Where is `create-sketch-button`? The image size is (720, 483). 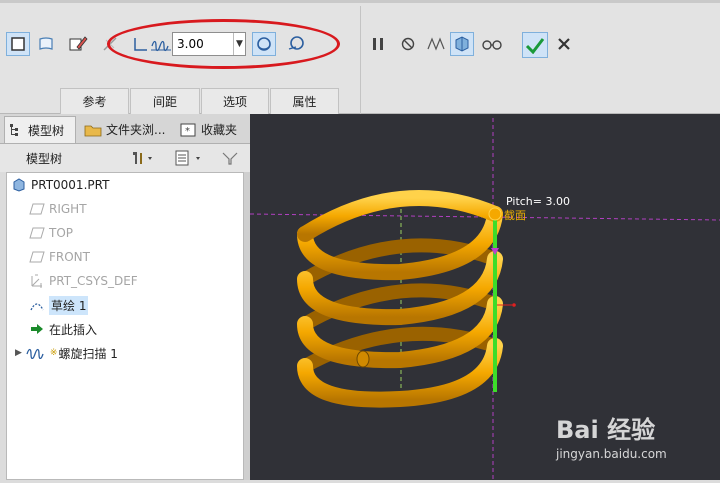
create-sketch-button is located at coordinates (78, 44).